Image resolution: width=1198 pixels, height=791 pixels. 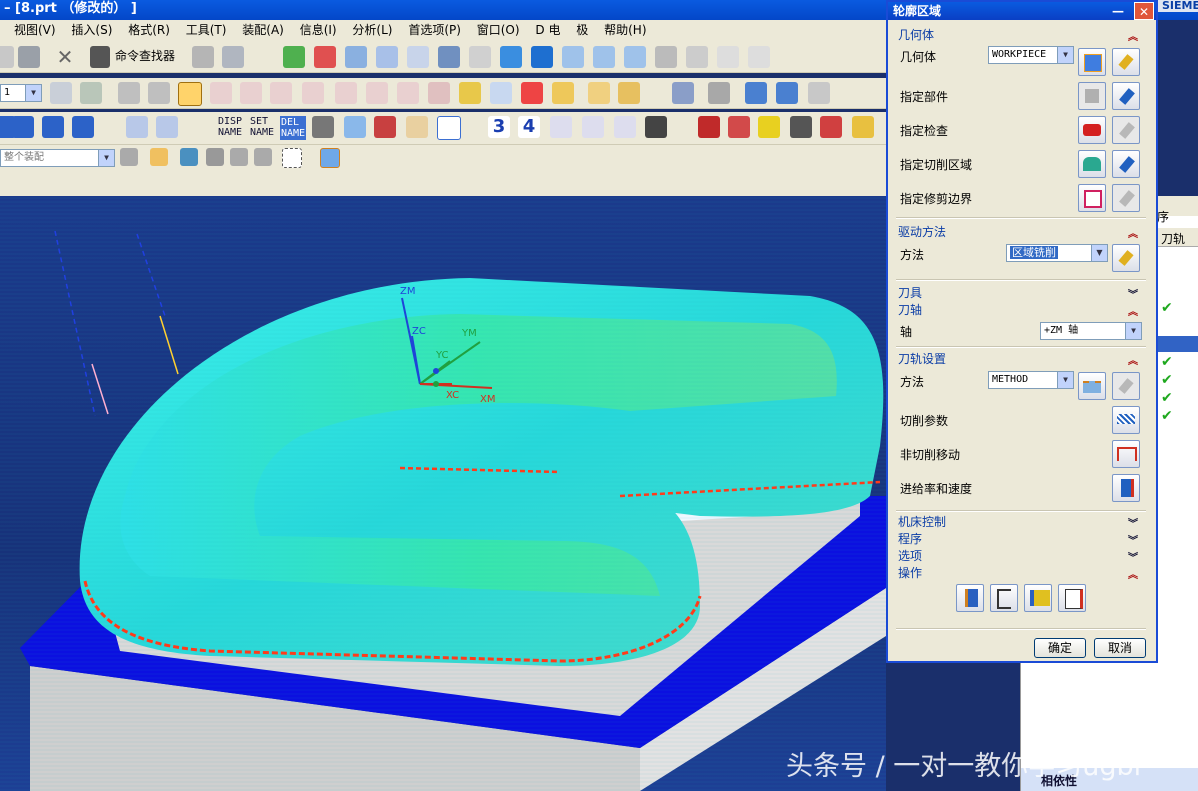 I want to click on shaded-icon, so click(x=511, y=57).